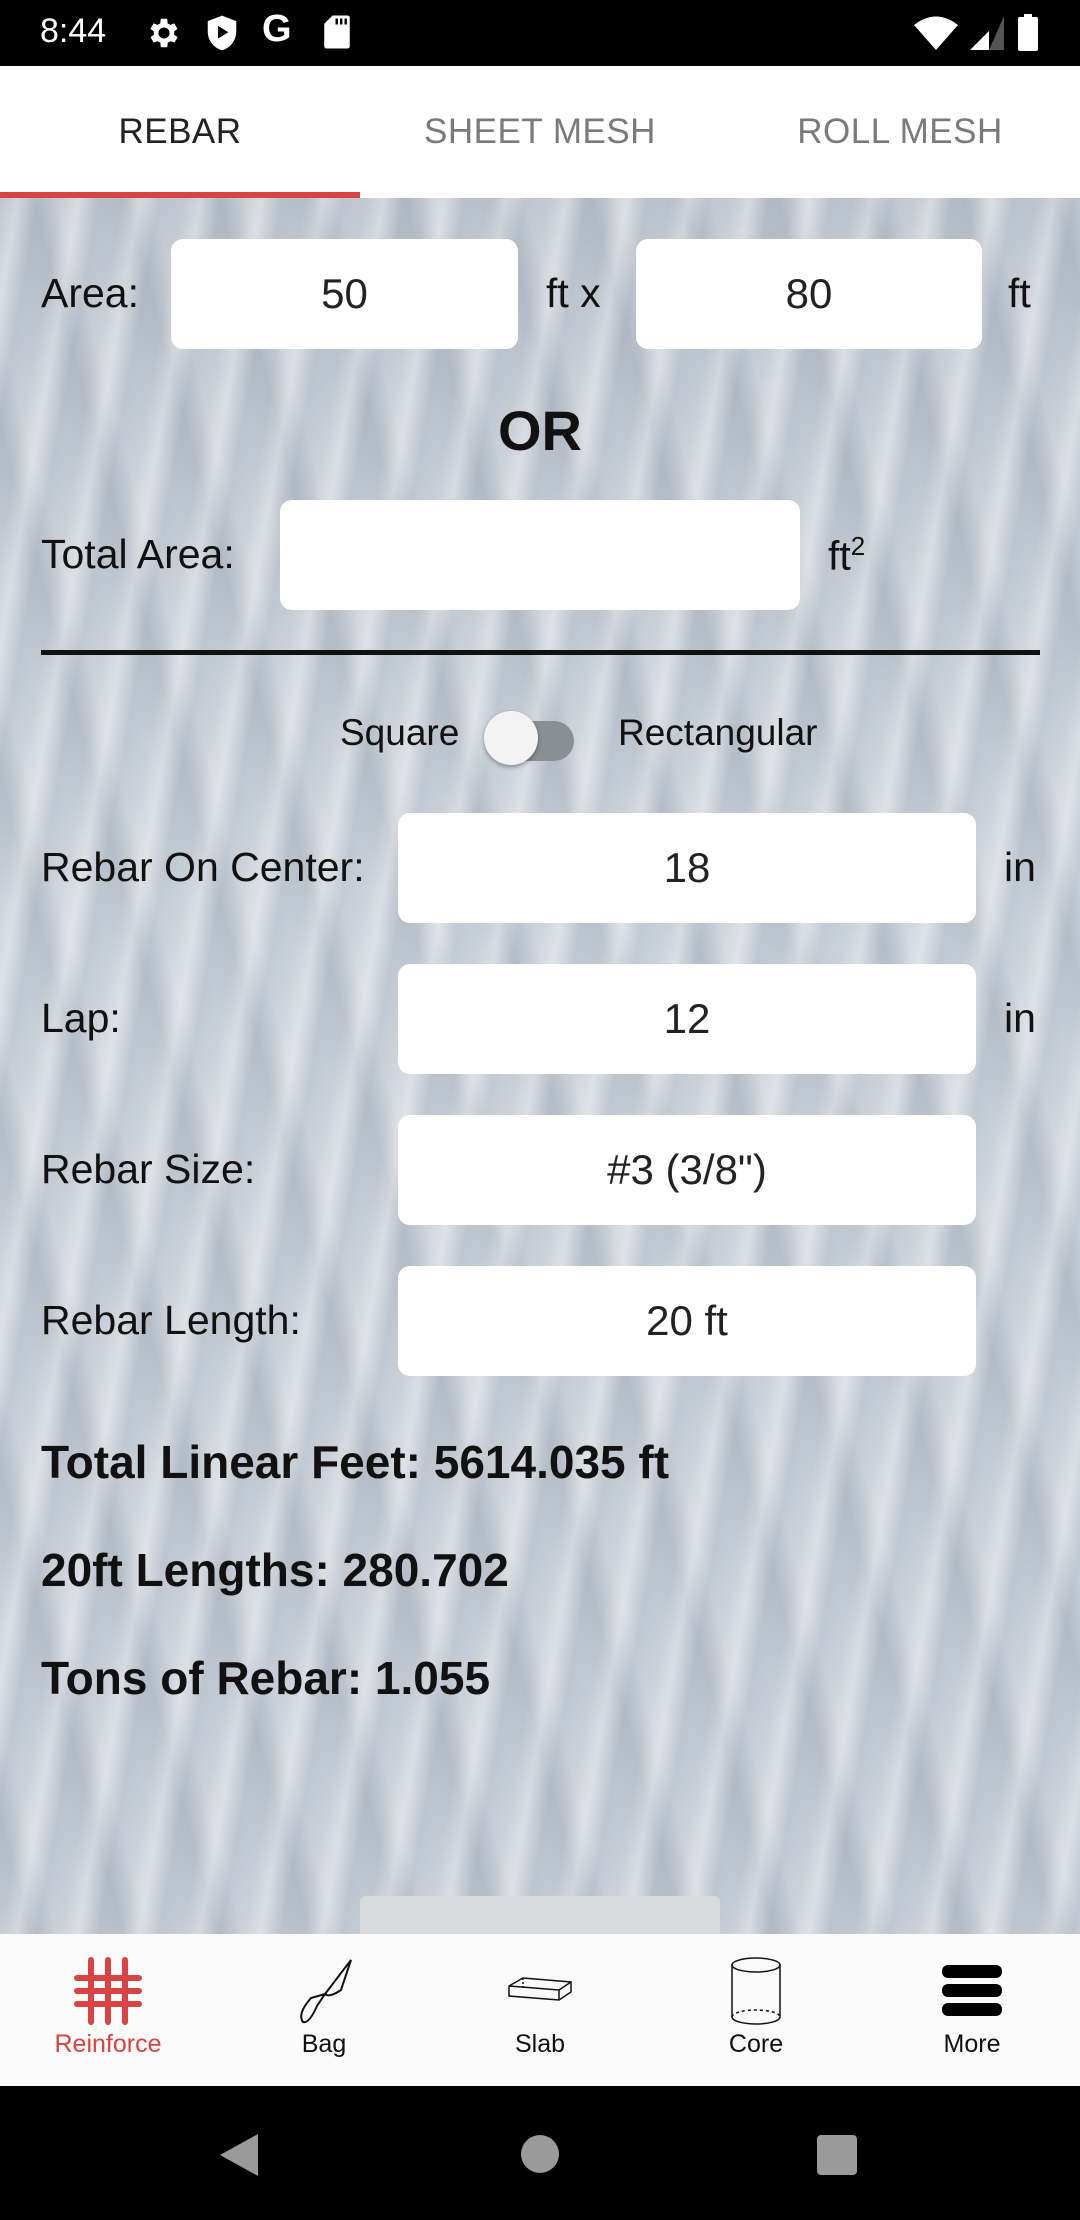 The image size is (1080, 2220). I want to click on on-center-unit: in, so click(1020, 867).